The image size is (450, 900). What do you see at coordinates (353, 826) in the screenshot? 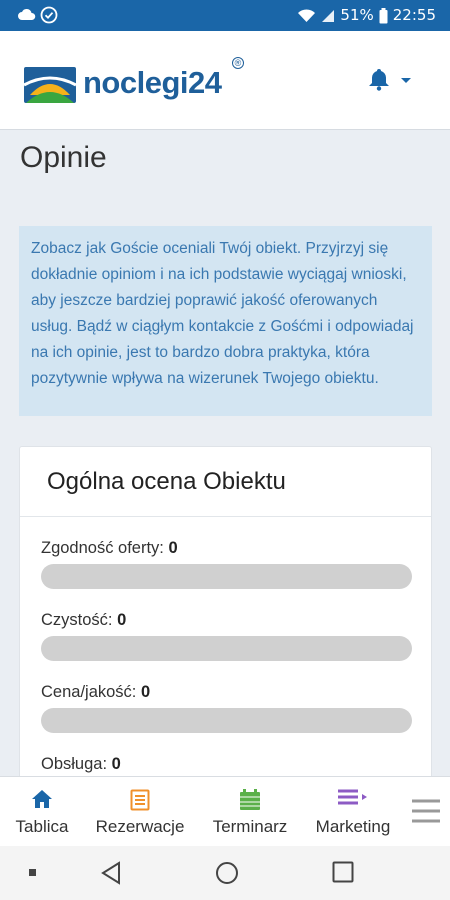
I see `nav-label: Marketing` at bounding box center [353, 826].